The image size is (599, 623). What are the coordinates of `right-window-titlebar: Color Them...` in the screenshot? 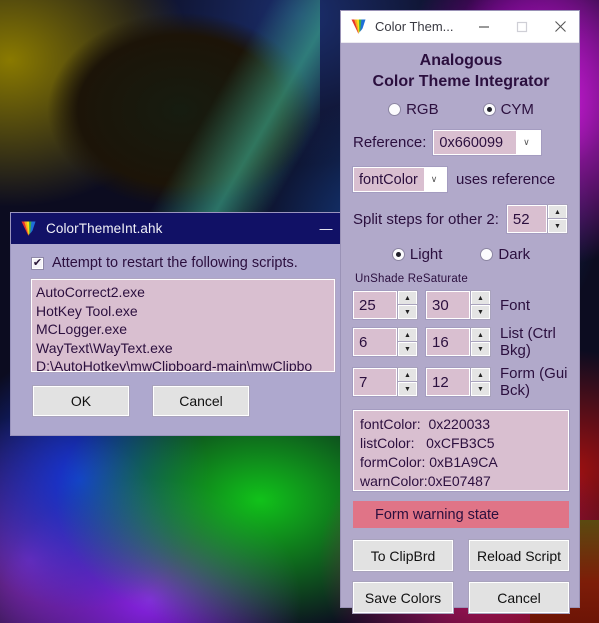 It's located at (460, 27).